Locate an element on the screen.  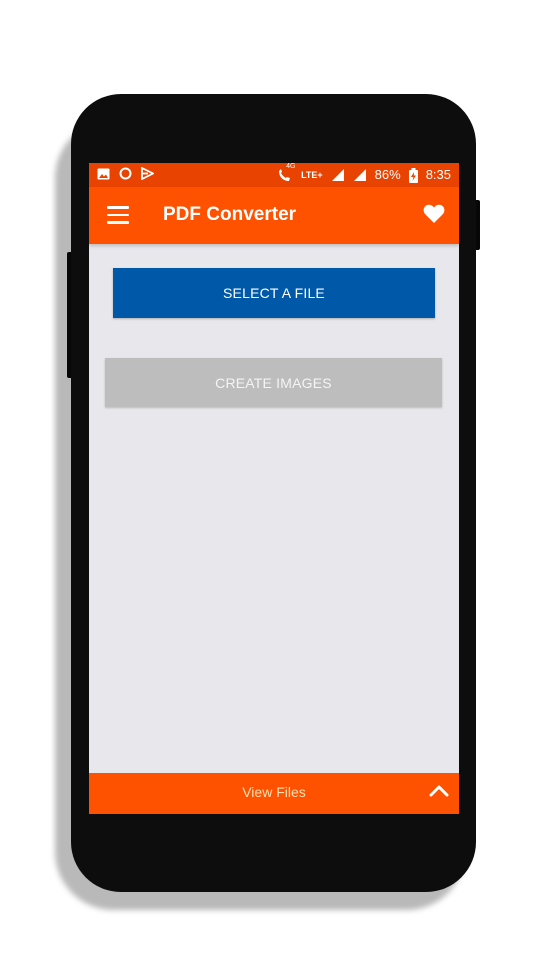
create-images-button: CREATE IMAGES is located at coordinates (273, 382).